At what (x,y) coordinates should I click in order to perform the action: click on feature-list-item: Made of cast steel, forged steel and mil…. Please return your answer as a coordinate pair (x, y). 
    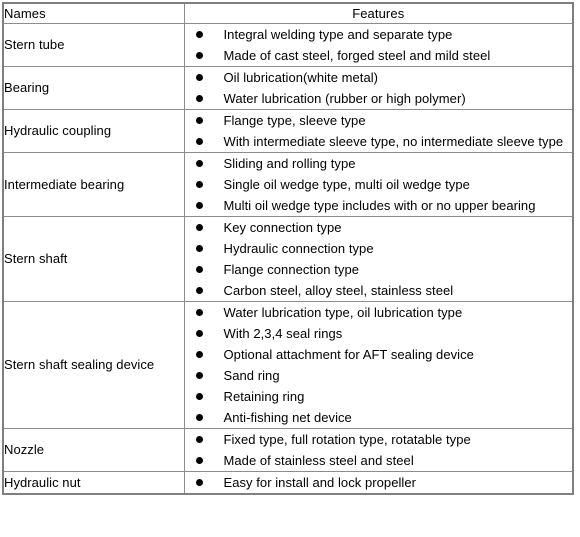
    Looking at the image, I should click on (379, 55).